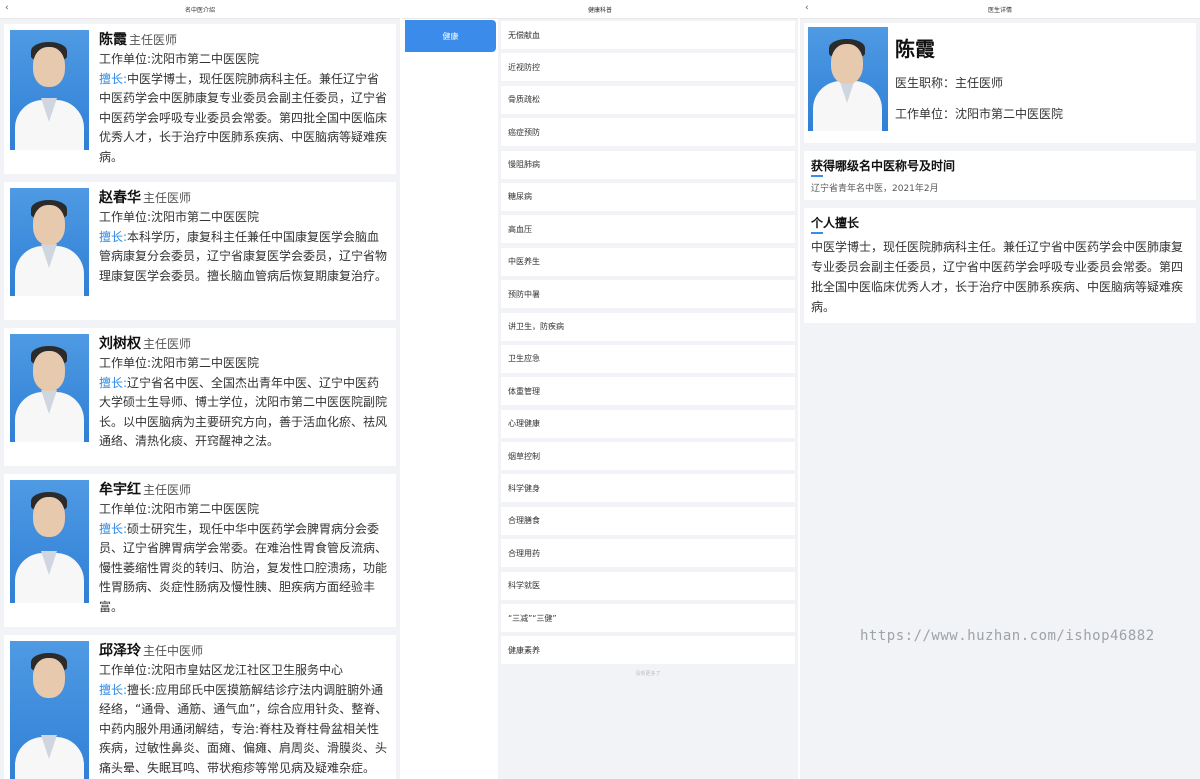  I want to click on topic-item: 科学就医, so click(648, 585).